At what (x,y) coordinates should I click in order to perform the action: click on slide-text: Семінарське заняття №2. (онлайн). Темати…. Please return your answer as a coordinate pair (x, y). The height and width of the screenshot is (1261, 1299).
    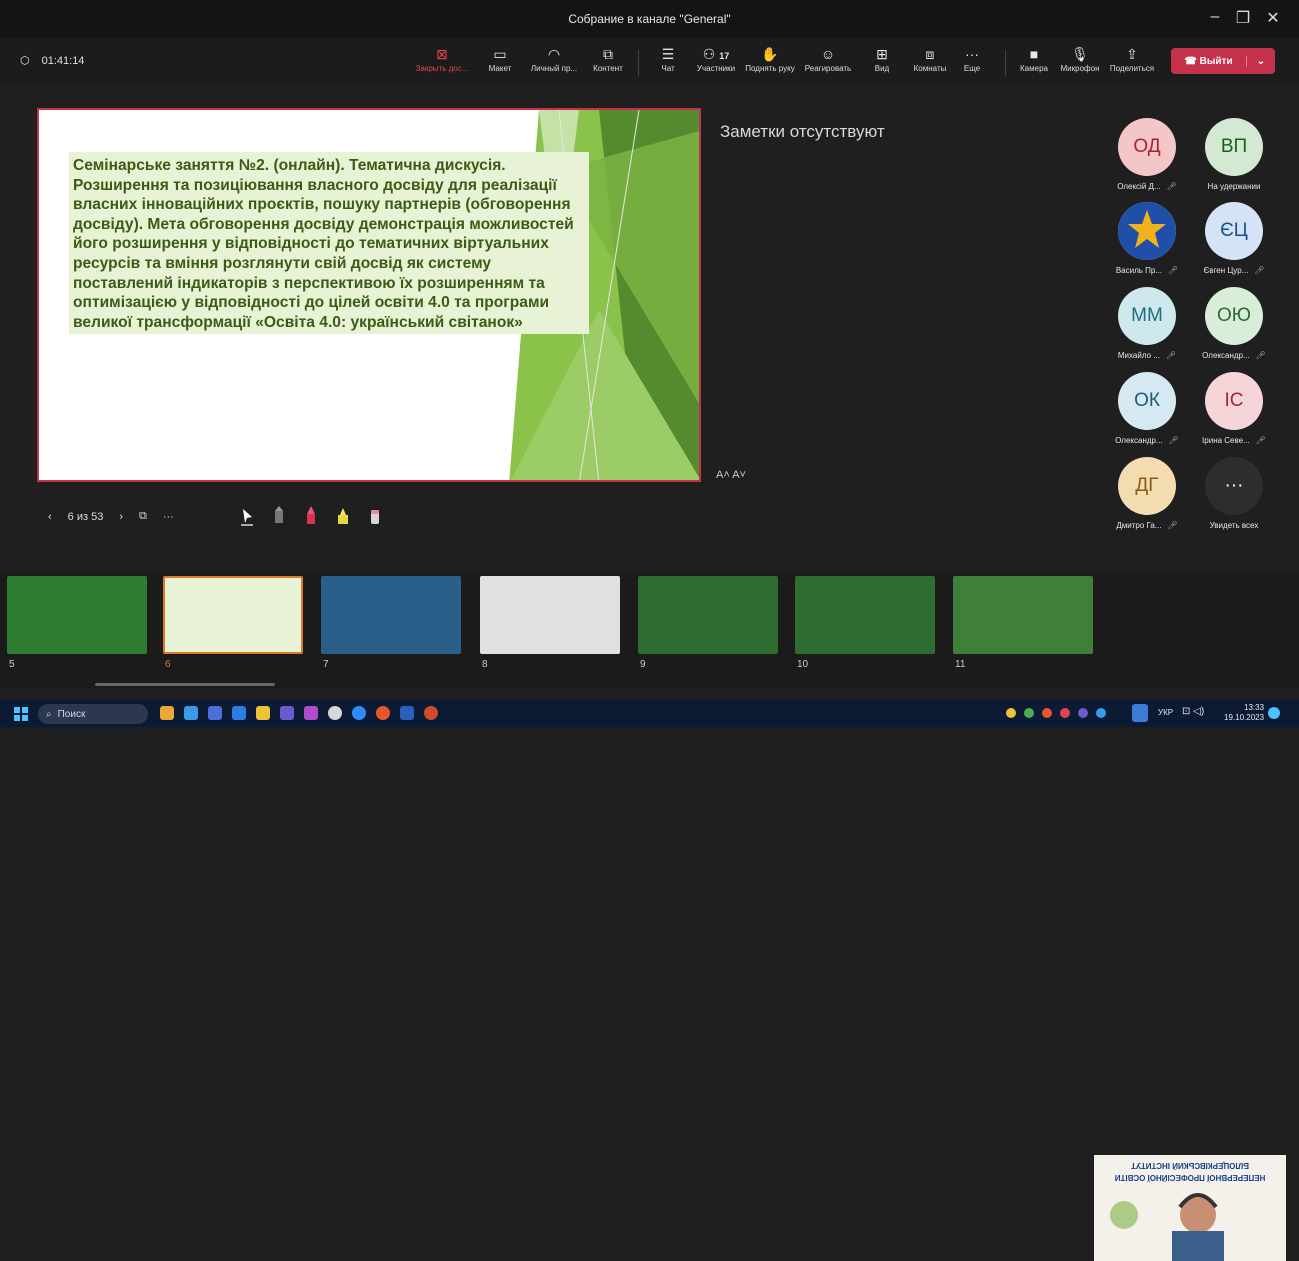
    Looking at the image, I should click on (329, 243).